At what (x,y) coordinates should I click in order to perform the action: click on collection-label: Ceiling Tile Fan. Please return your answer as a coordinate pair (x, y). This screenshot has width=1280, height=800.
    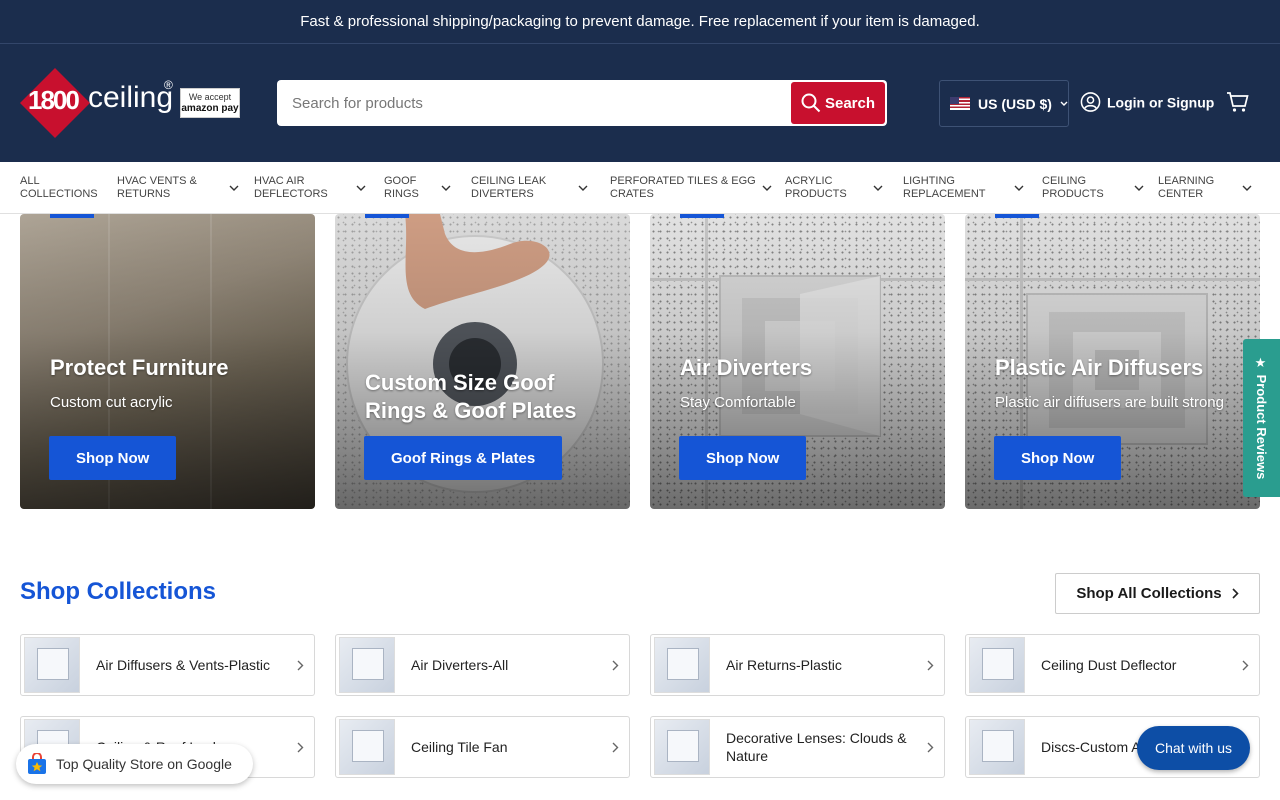
    Looking at the image, I should click on (459, 747).